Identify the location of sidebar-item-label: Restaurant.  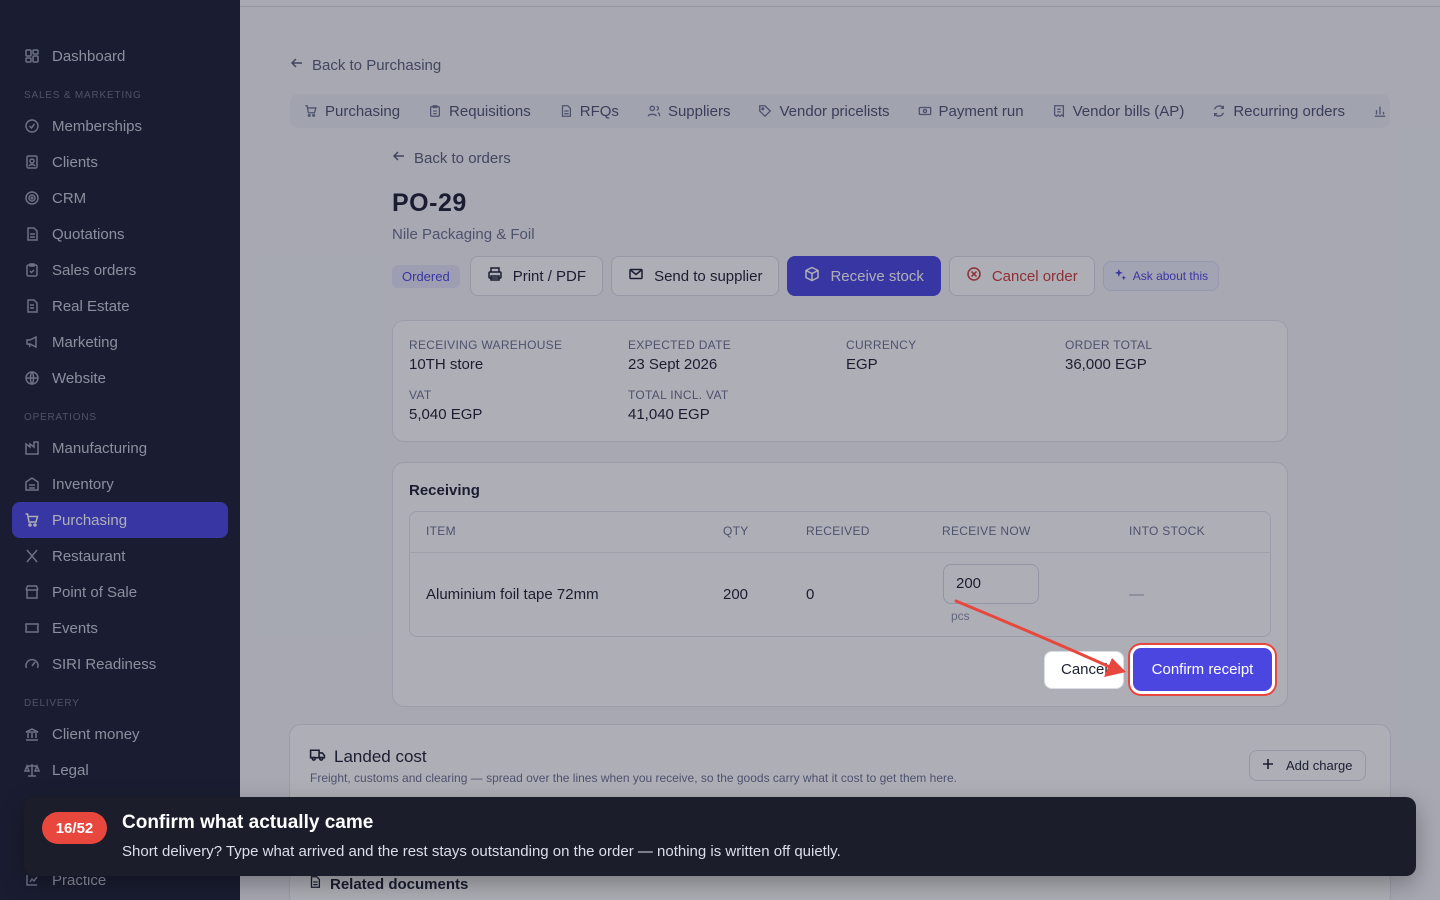
(89, 556).